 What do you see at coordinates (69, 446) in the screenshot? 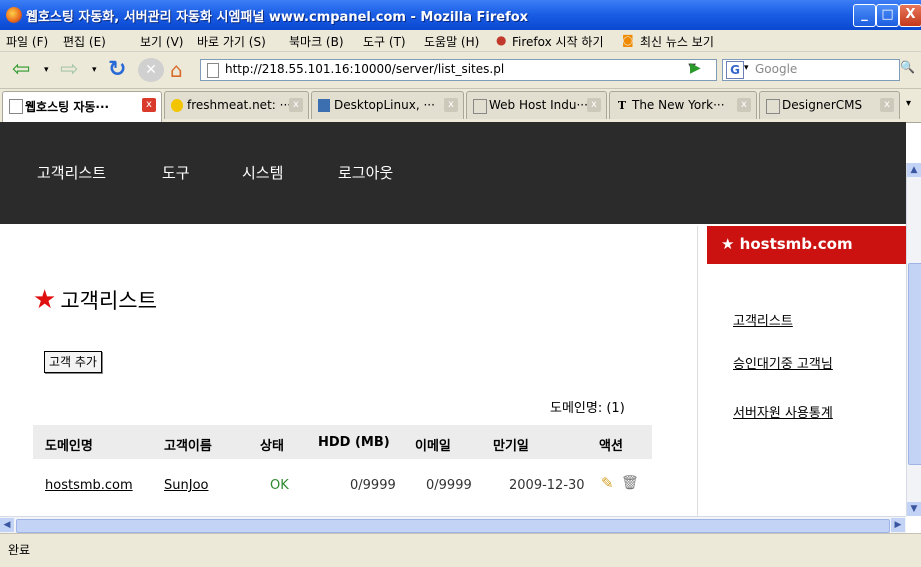
I see `column-domain: 도메인명` at bounding box center [69, 446].